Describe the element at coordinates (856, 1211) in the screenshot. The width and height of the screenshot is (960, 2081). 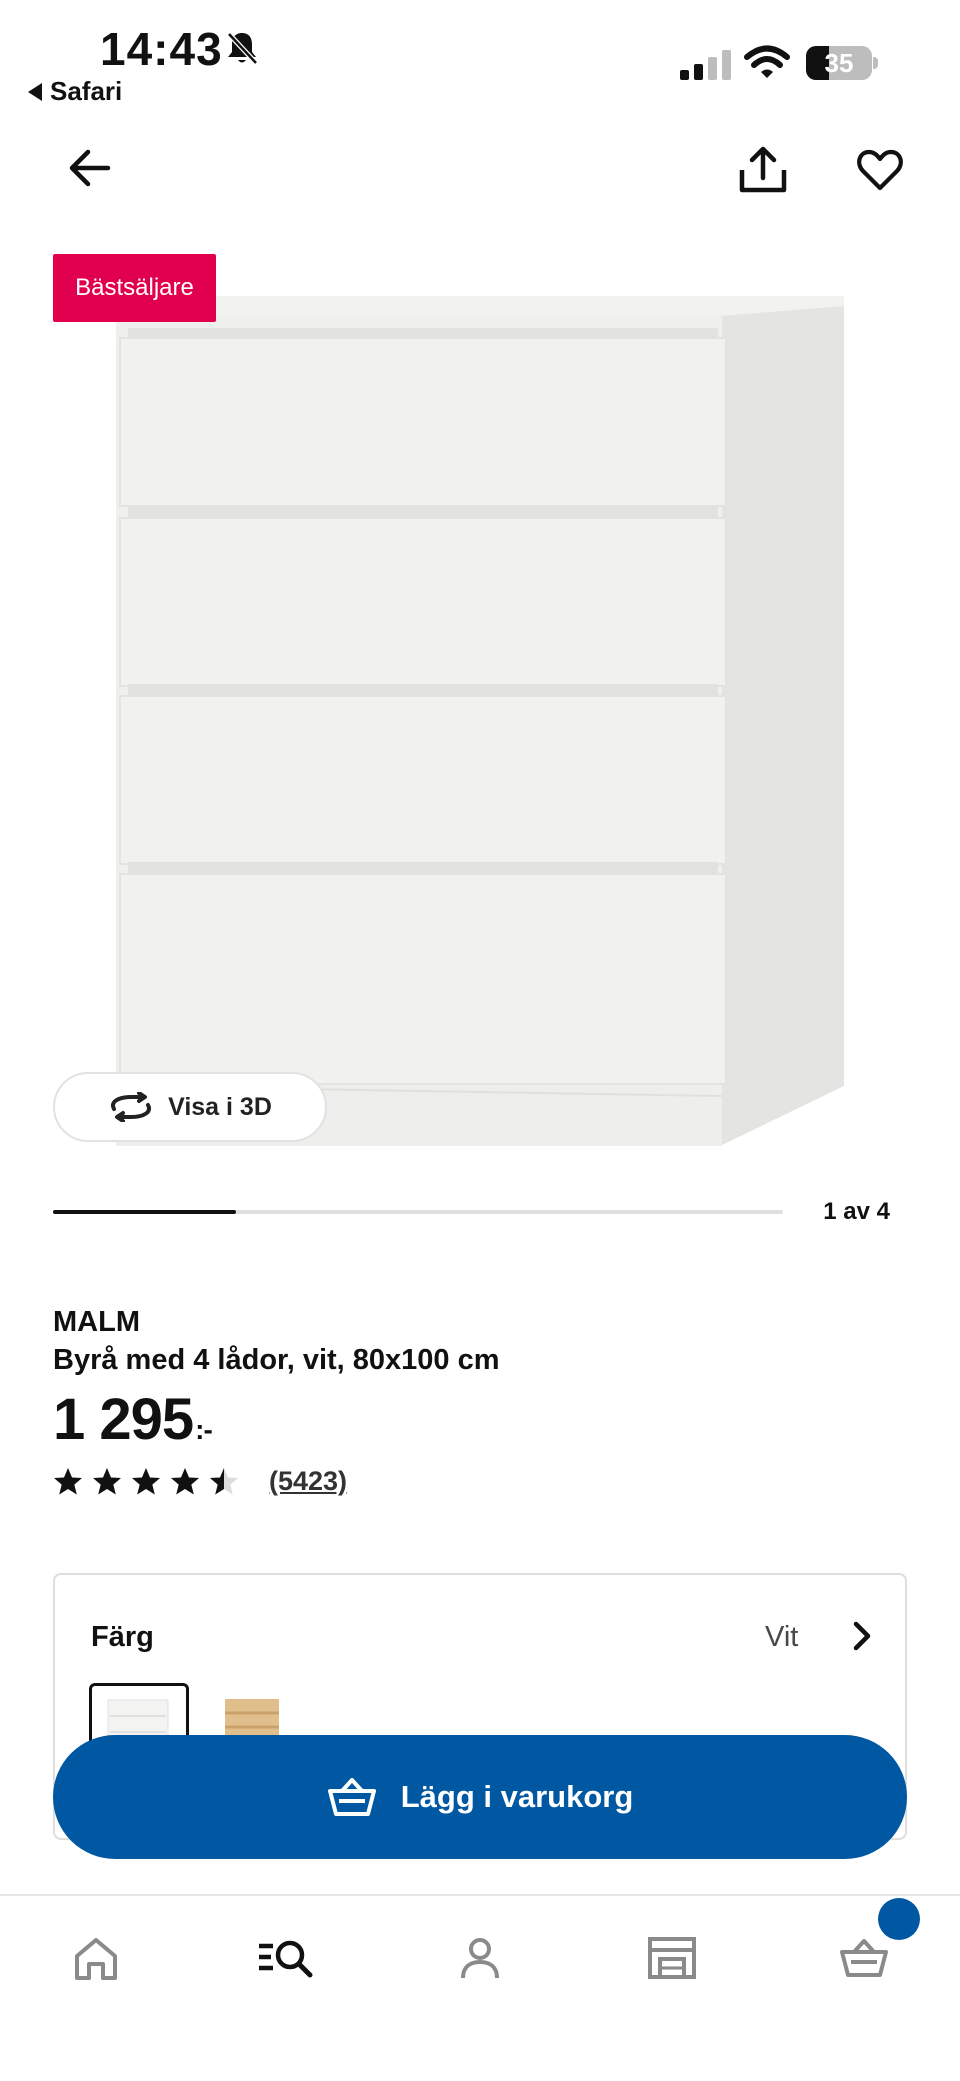
I see `image-counter: 1 av 4` at that location.